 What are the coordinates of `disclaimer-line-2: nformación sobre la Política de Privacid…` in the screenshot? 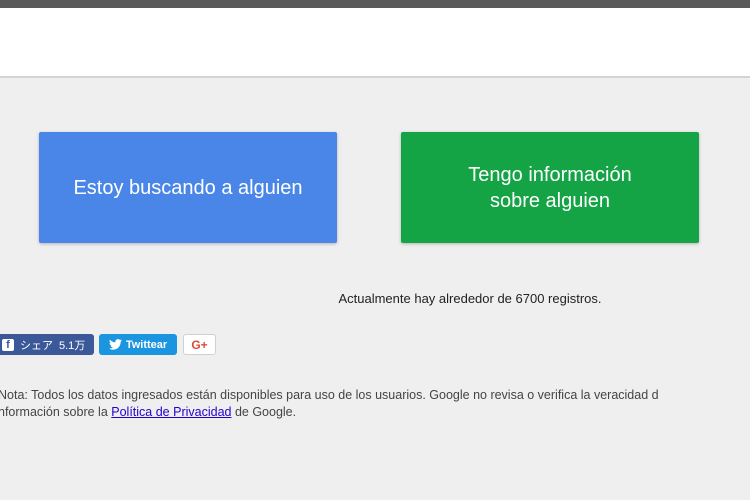 It's located at (375, 412).